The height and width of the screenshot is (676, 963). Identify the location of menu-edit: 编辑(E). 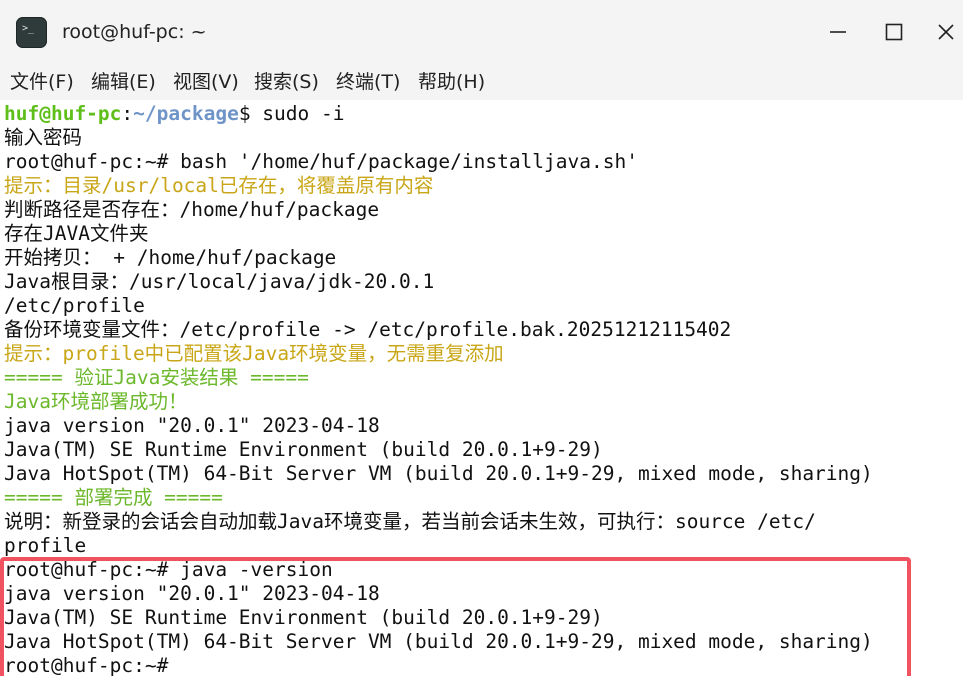
(123, 82).